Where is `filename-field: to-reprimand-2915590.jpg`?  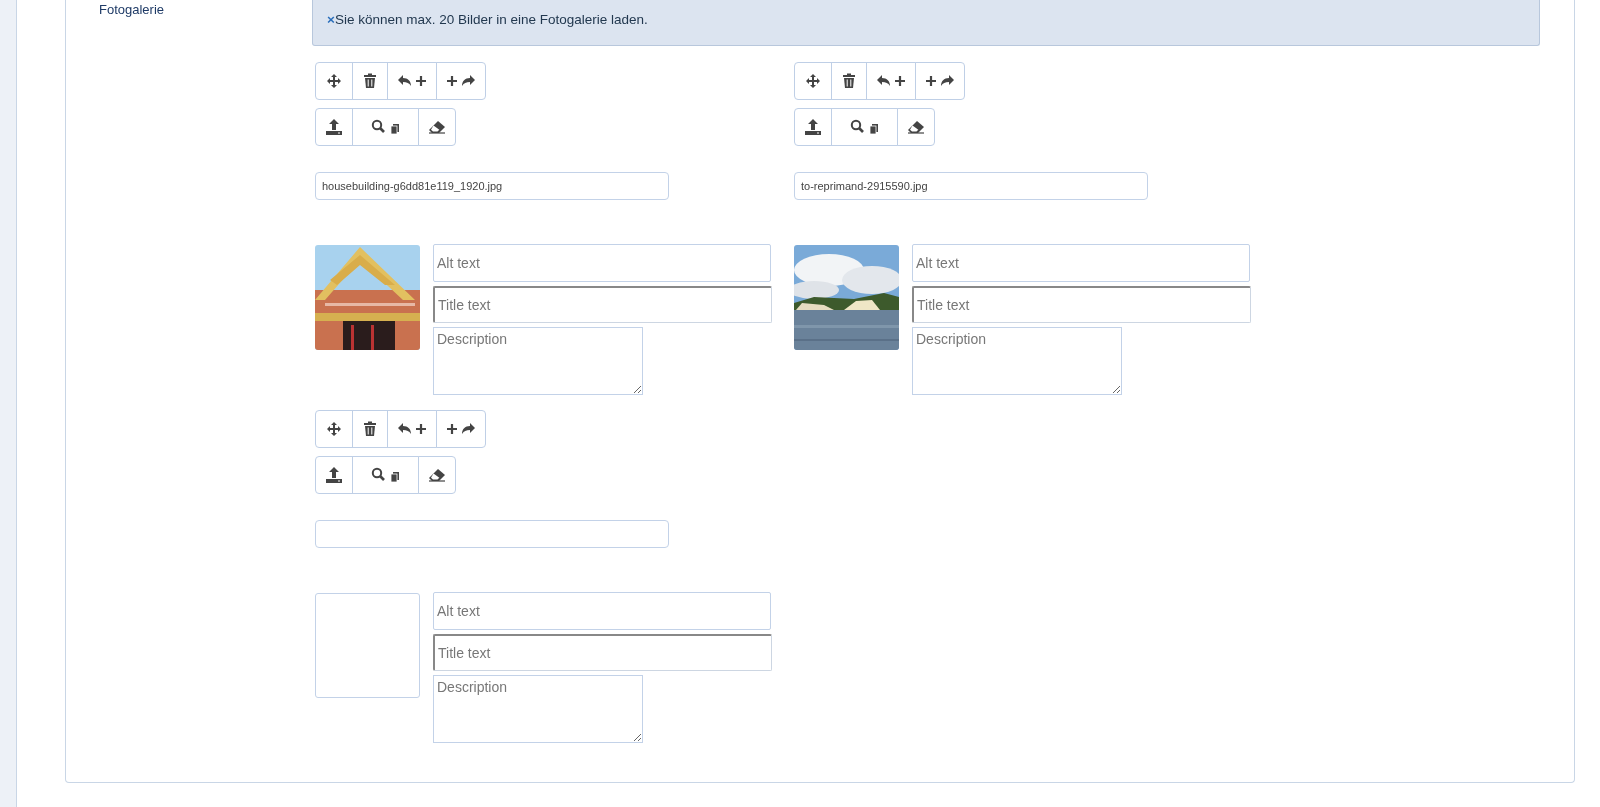 filename-field: to-reprimand-2915590.jpg is located at coordinates (971, 186).